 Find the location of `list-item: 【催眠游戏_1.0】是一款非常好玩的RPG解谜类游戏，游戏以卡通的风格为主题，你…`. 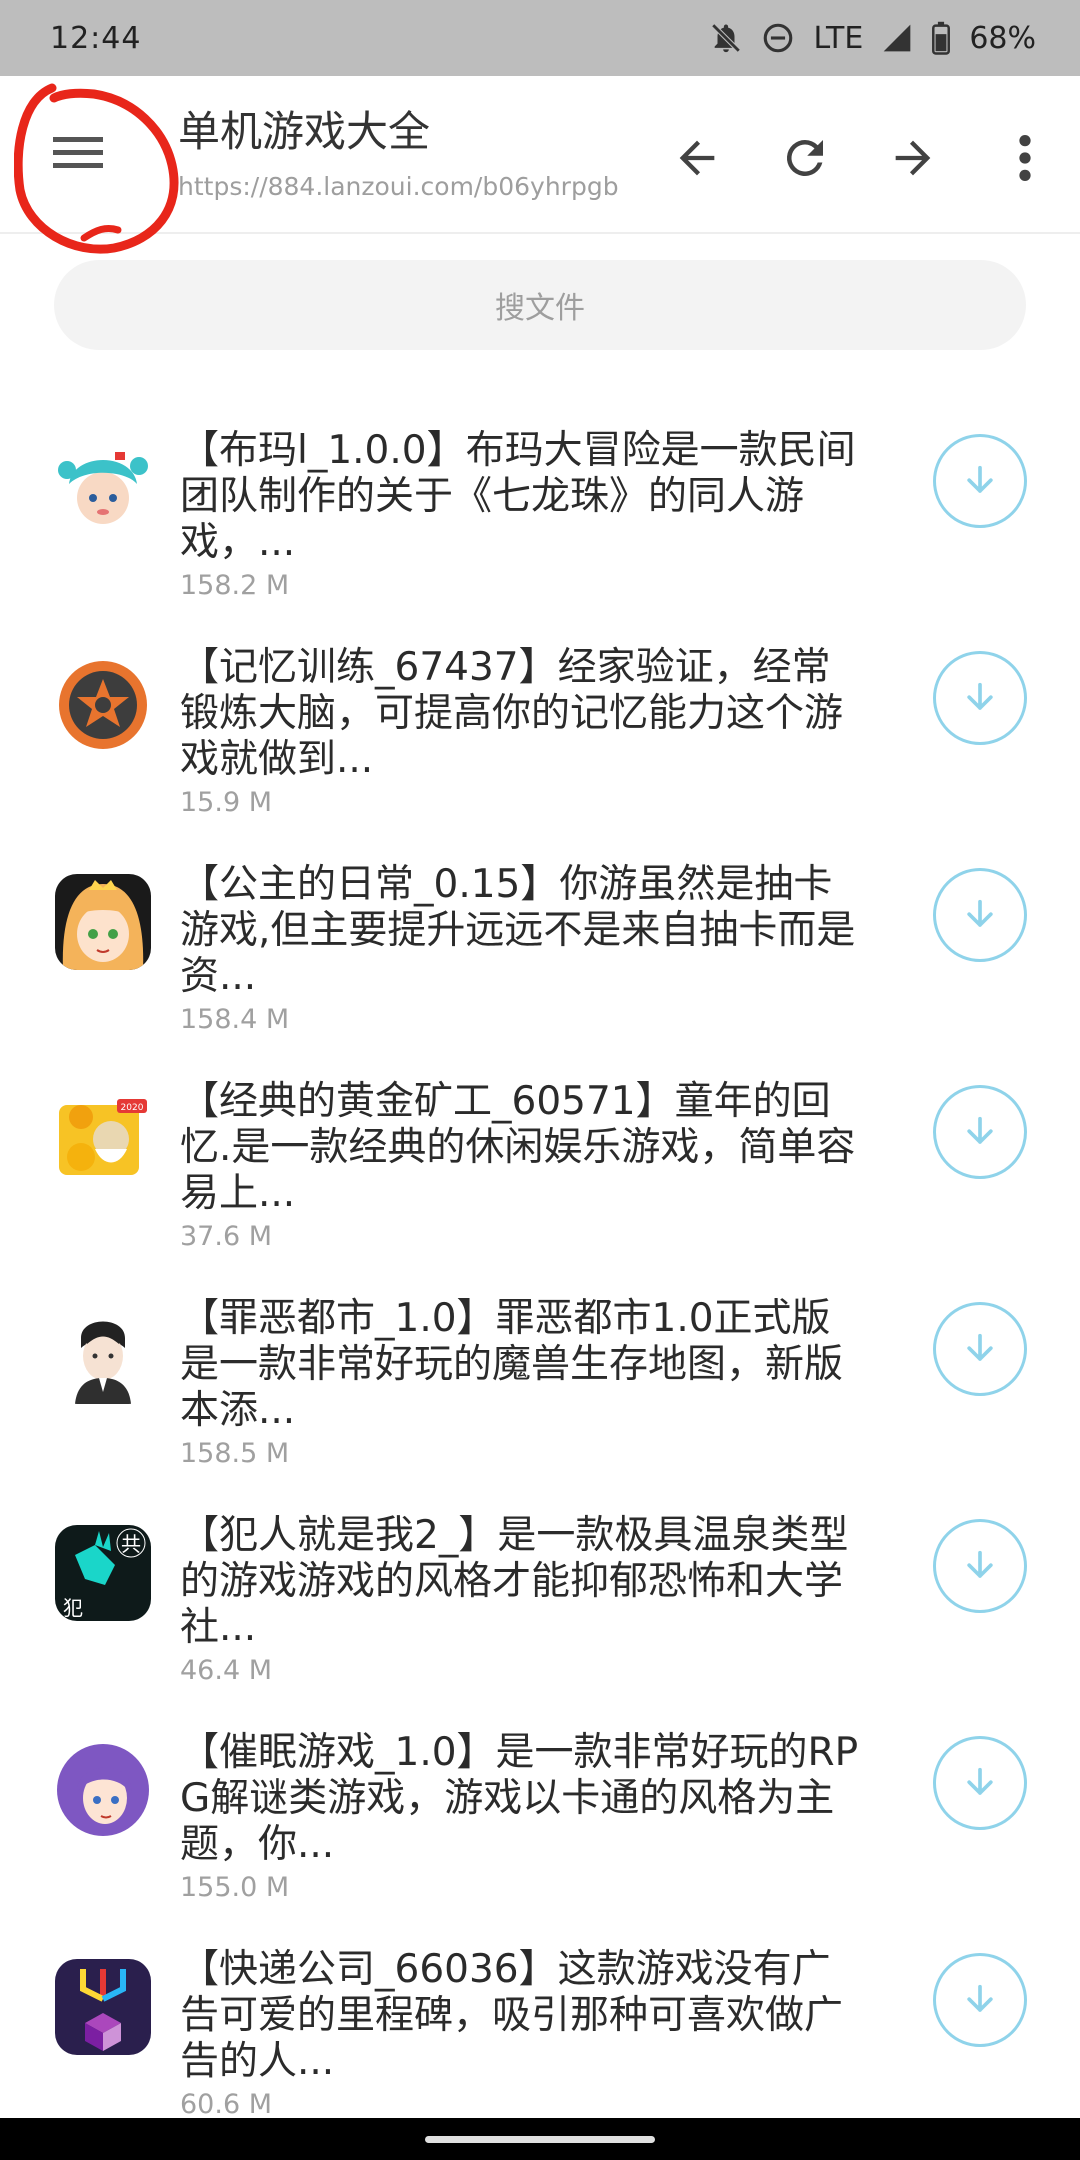

list-item: 【催眠游戏_1.0】是一款非常好玩的RPG解谜类游戏，游戏以卡通的风格为主题，你… is located at coordinates (540, 1820).